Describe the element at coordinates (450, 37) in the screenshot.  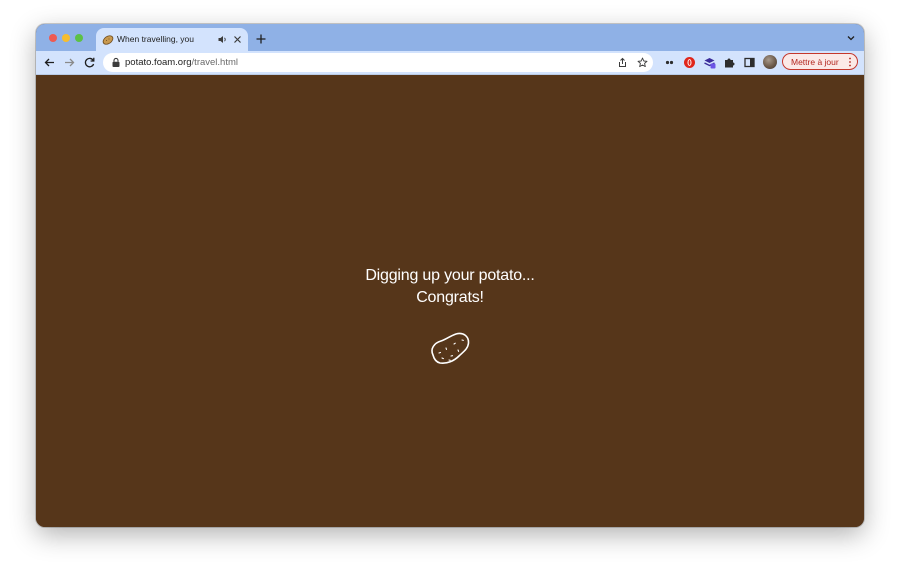
I see `tab-strip: When travelling, you` at that location.